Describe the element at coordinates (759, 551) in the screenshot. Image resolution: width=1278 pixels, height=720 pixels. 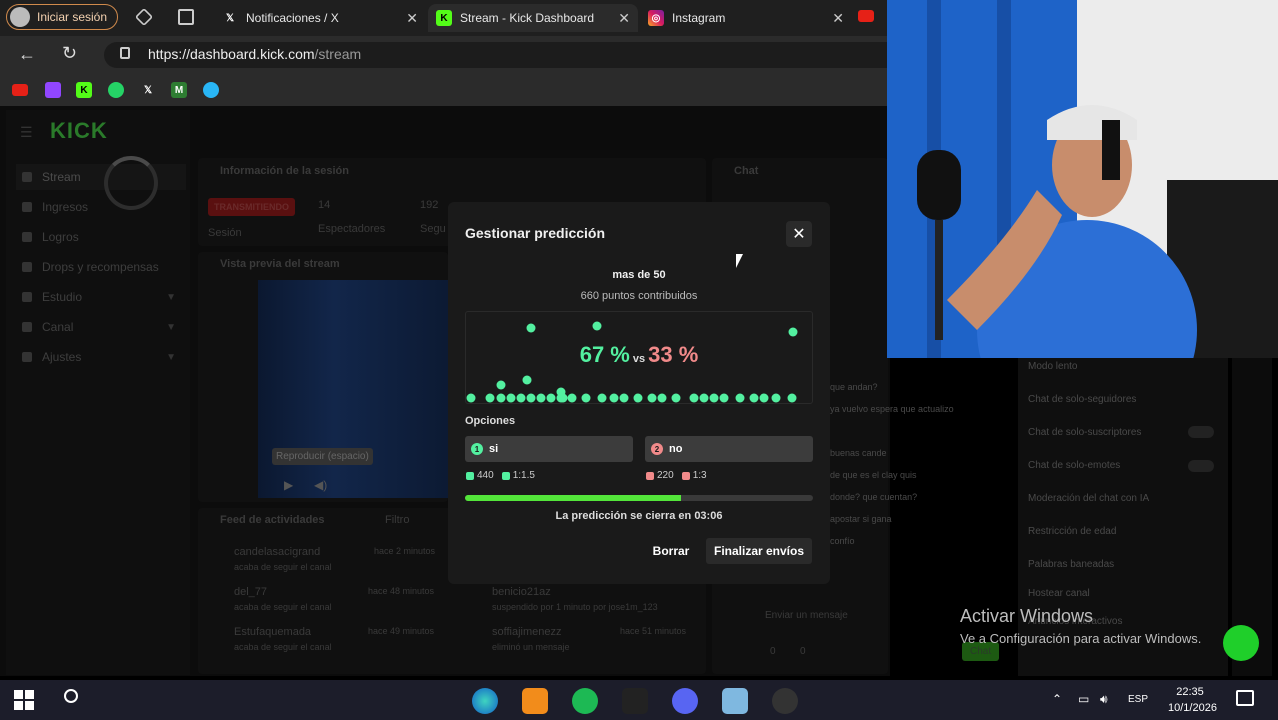
I see `finish-submissions-button: Finalizar envíos` at that location.